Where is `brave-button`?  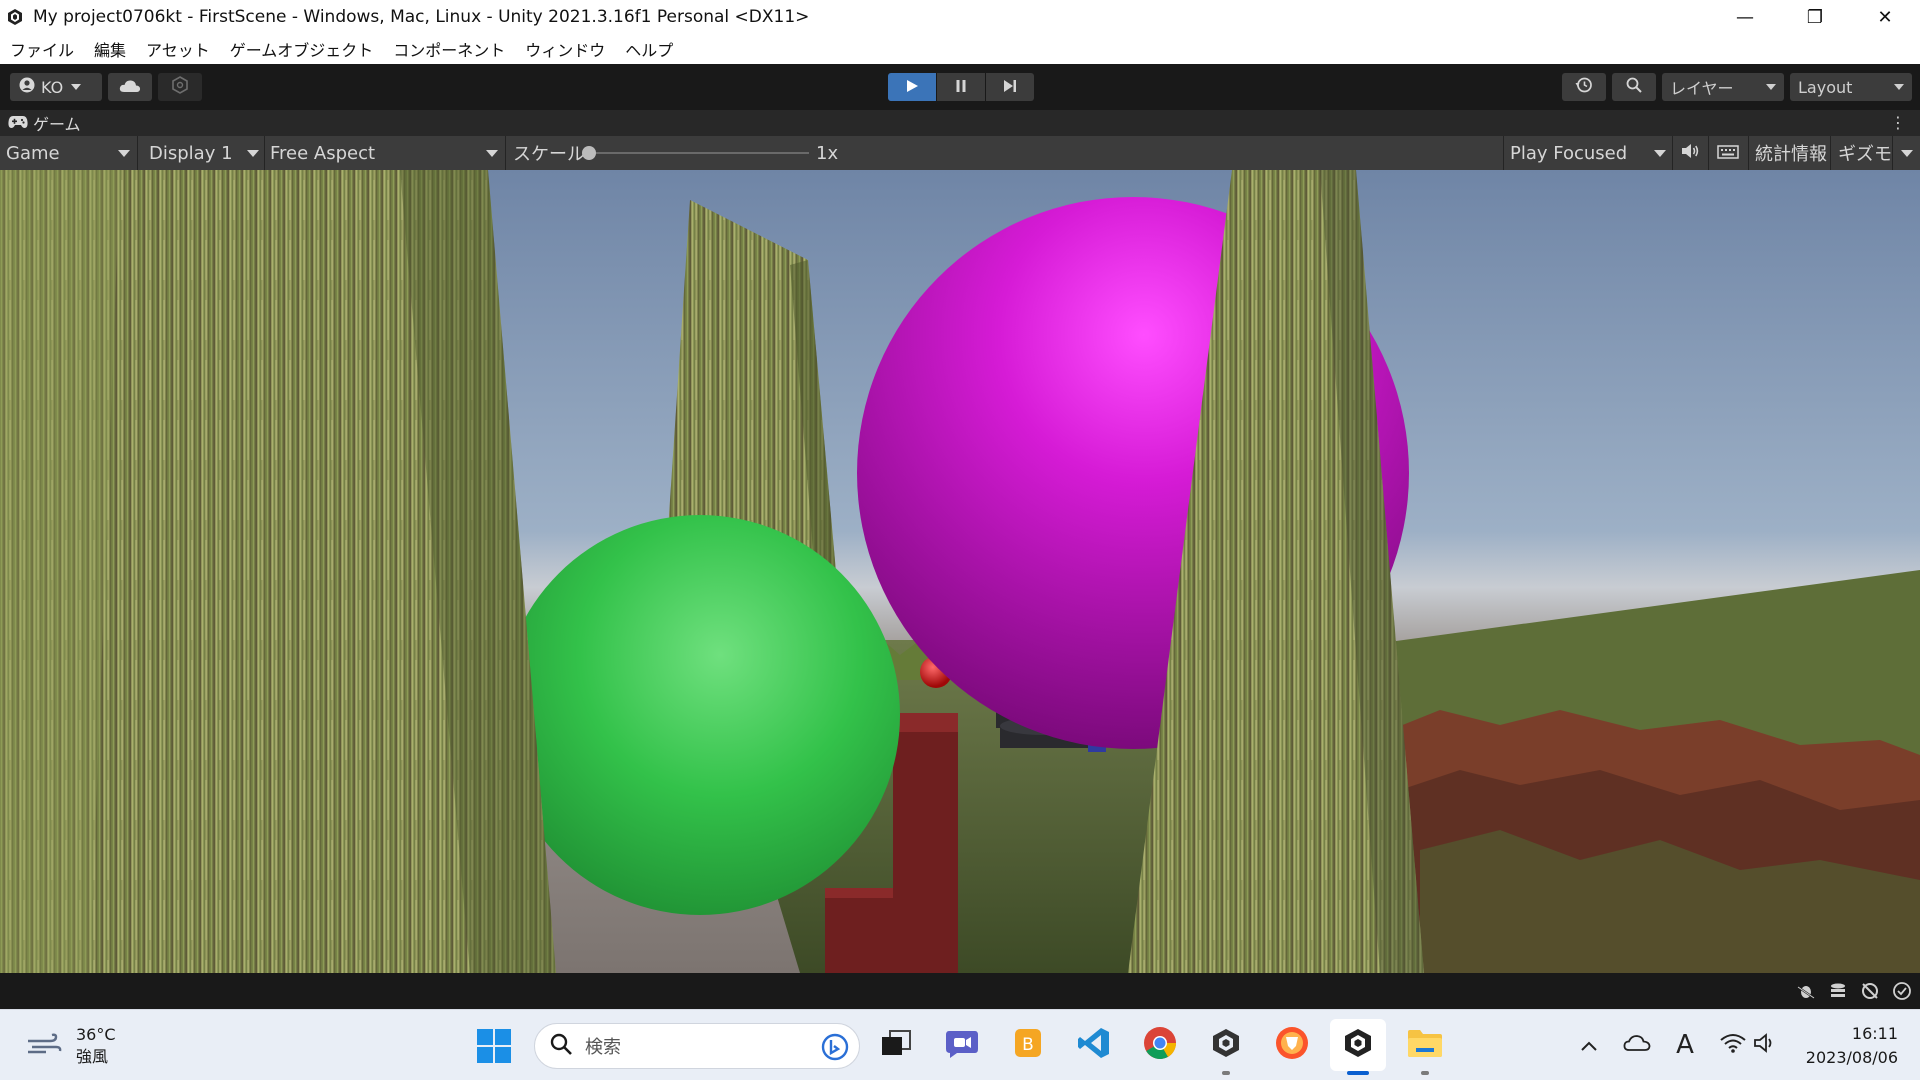
brave-button is located at coordinates (1292, 1045).